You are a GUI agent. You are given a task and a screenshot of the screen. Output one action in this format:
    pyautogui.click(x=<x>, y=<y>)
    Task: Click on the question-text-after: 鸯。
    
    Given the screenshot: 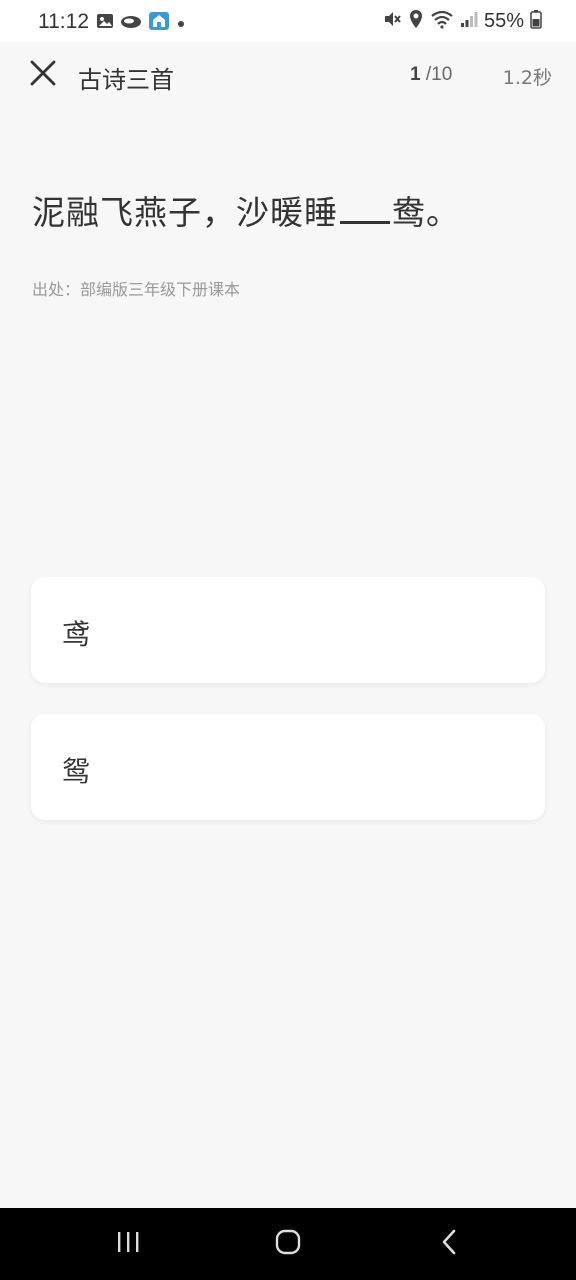 What is the action you would take?
    pyautogui.click(x=426, y=212)
    